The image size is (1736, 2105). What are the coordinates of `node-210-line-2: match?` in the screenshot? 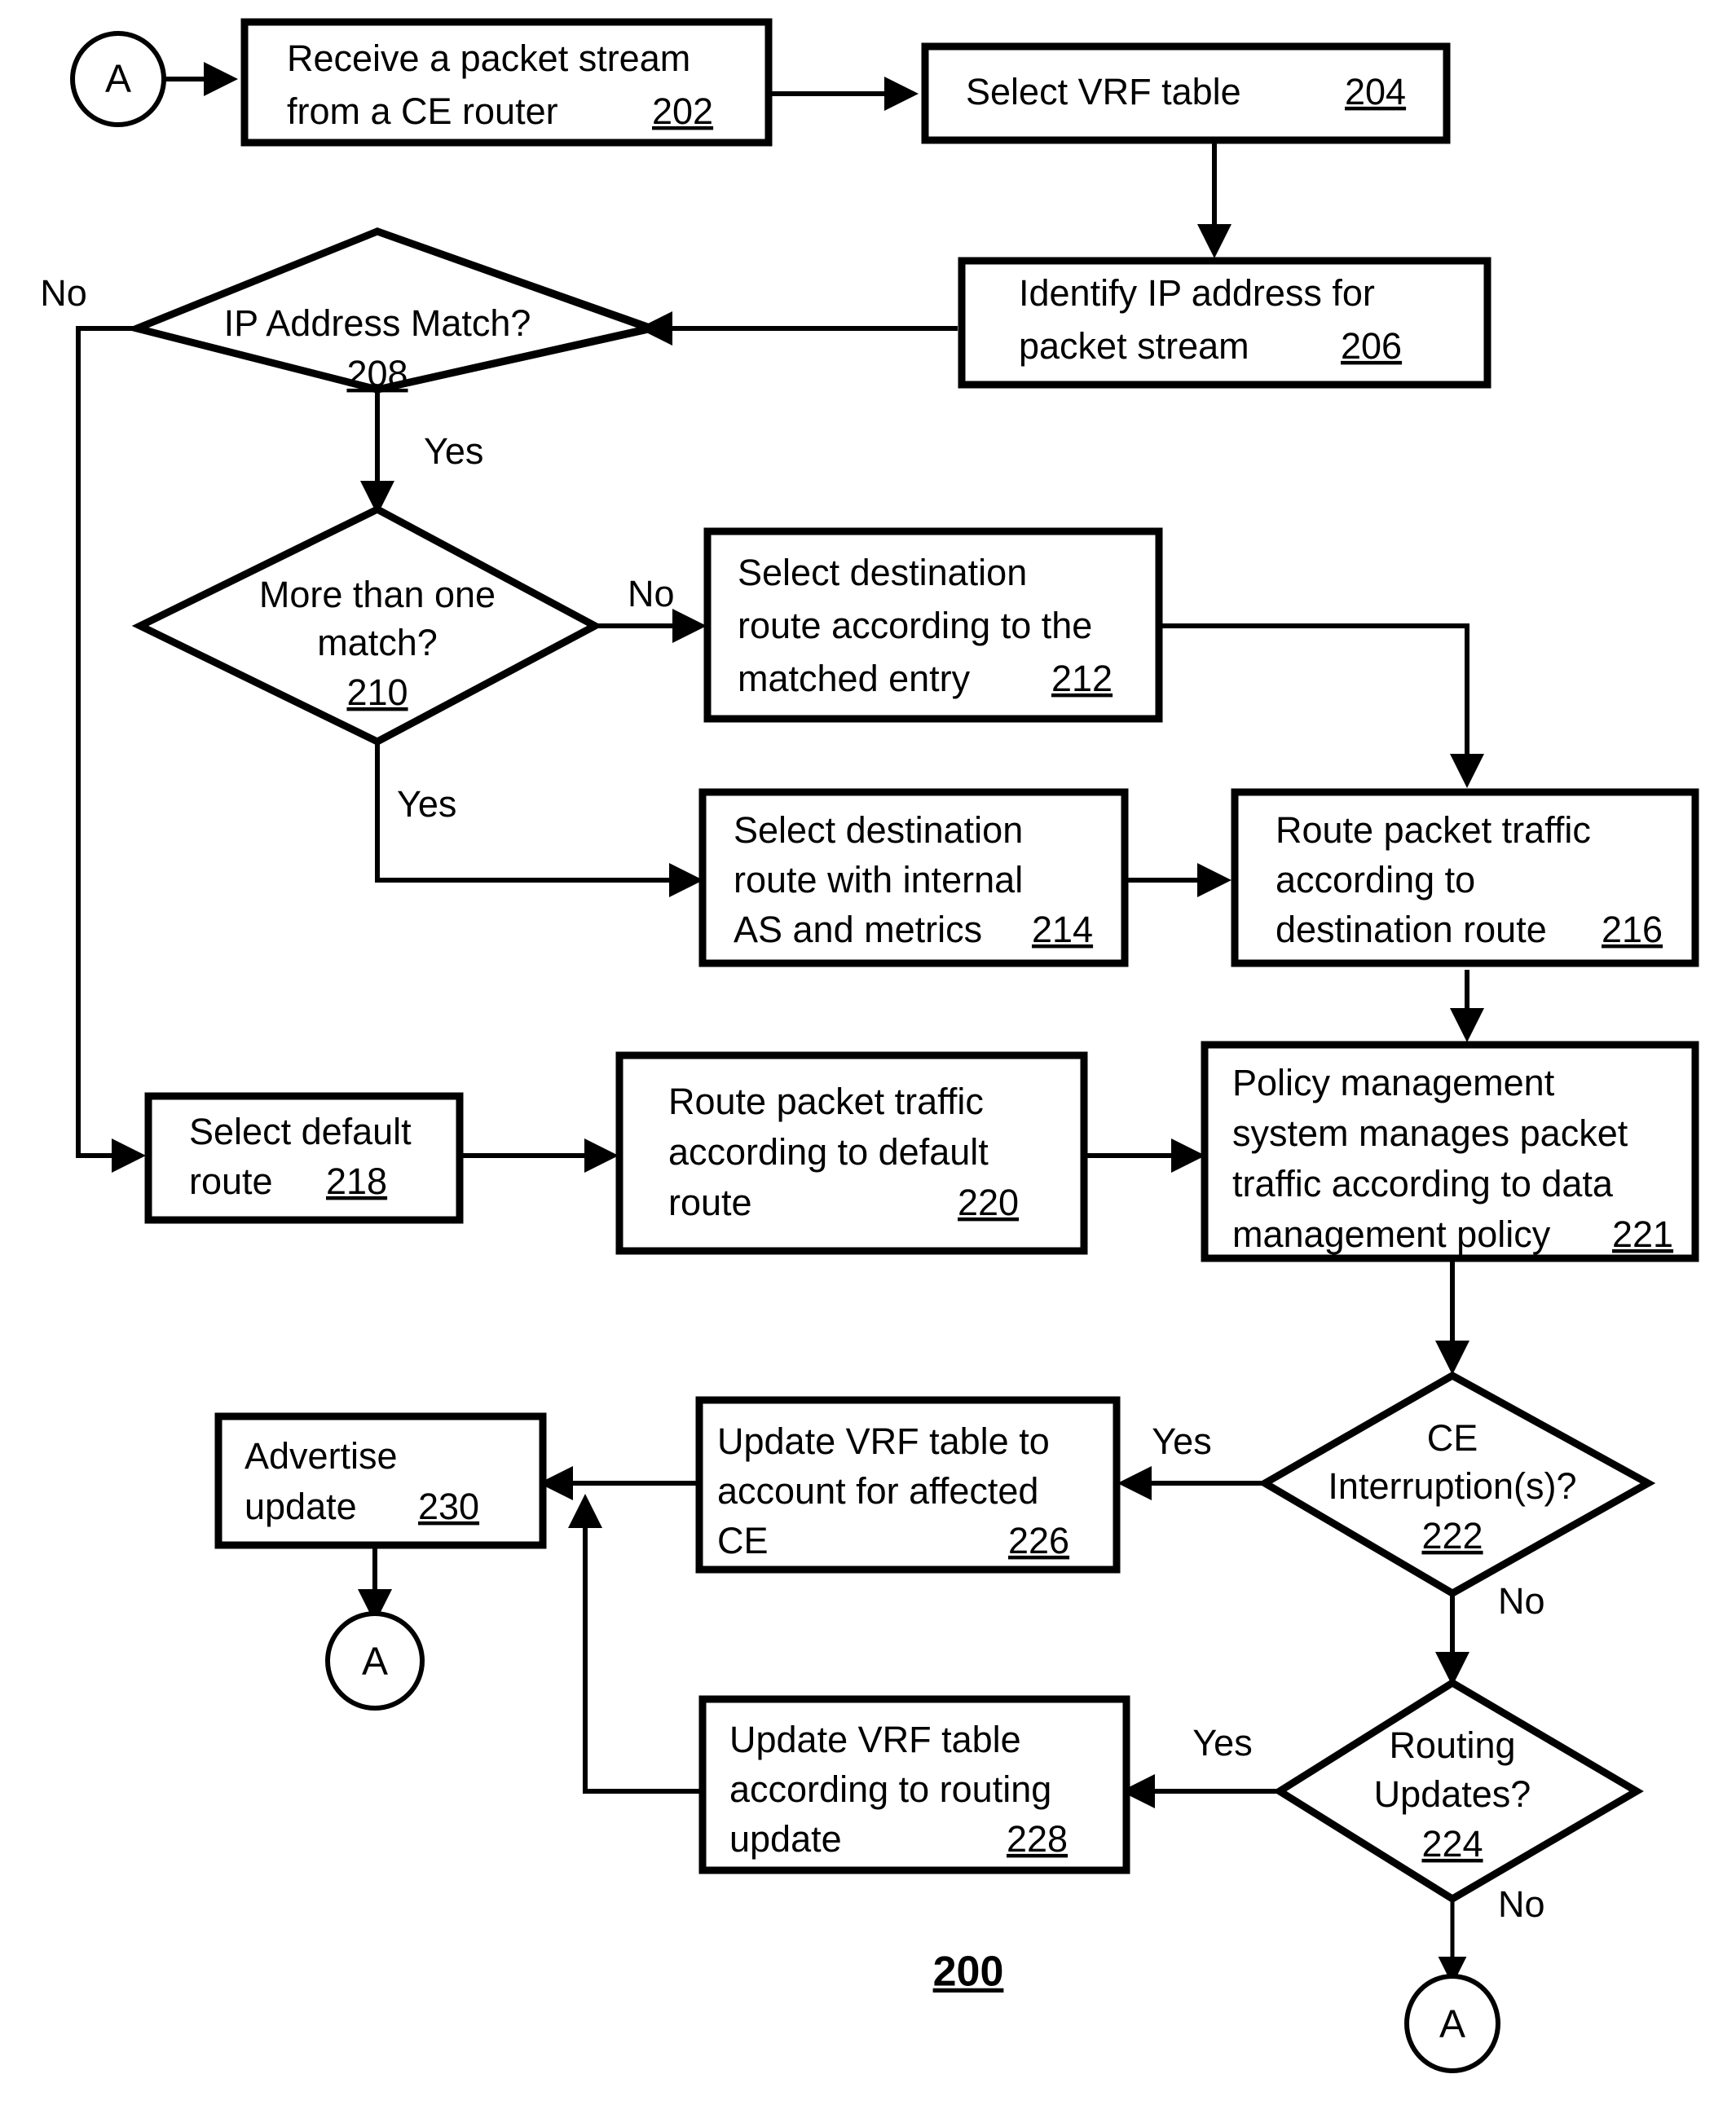 It's located at (377, 642).